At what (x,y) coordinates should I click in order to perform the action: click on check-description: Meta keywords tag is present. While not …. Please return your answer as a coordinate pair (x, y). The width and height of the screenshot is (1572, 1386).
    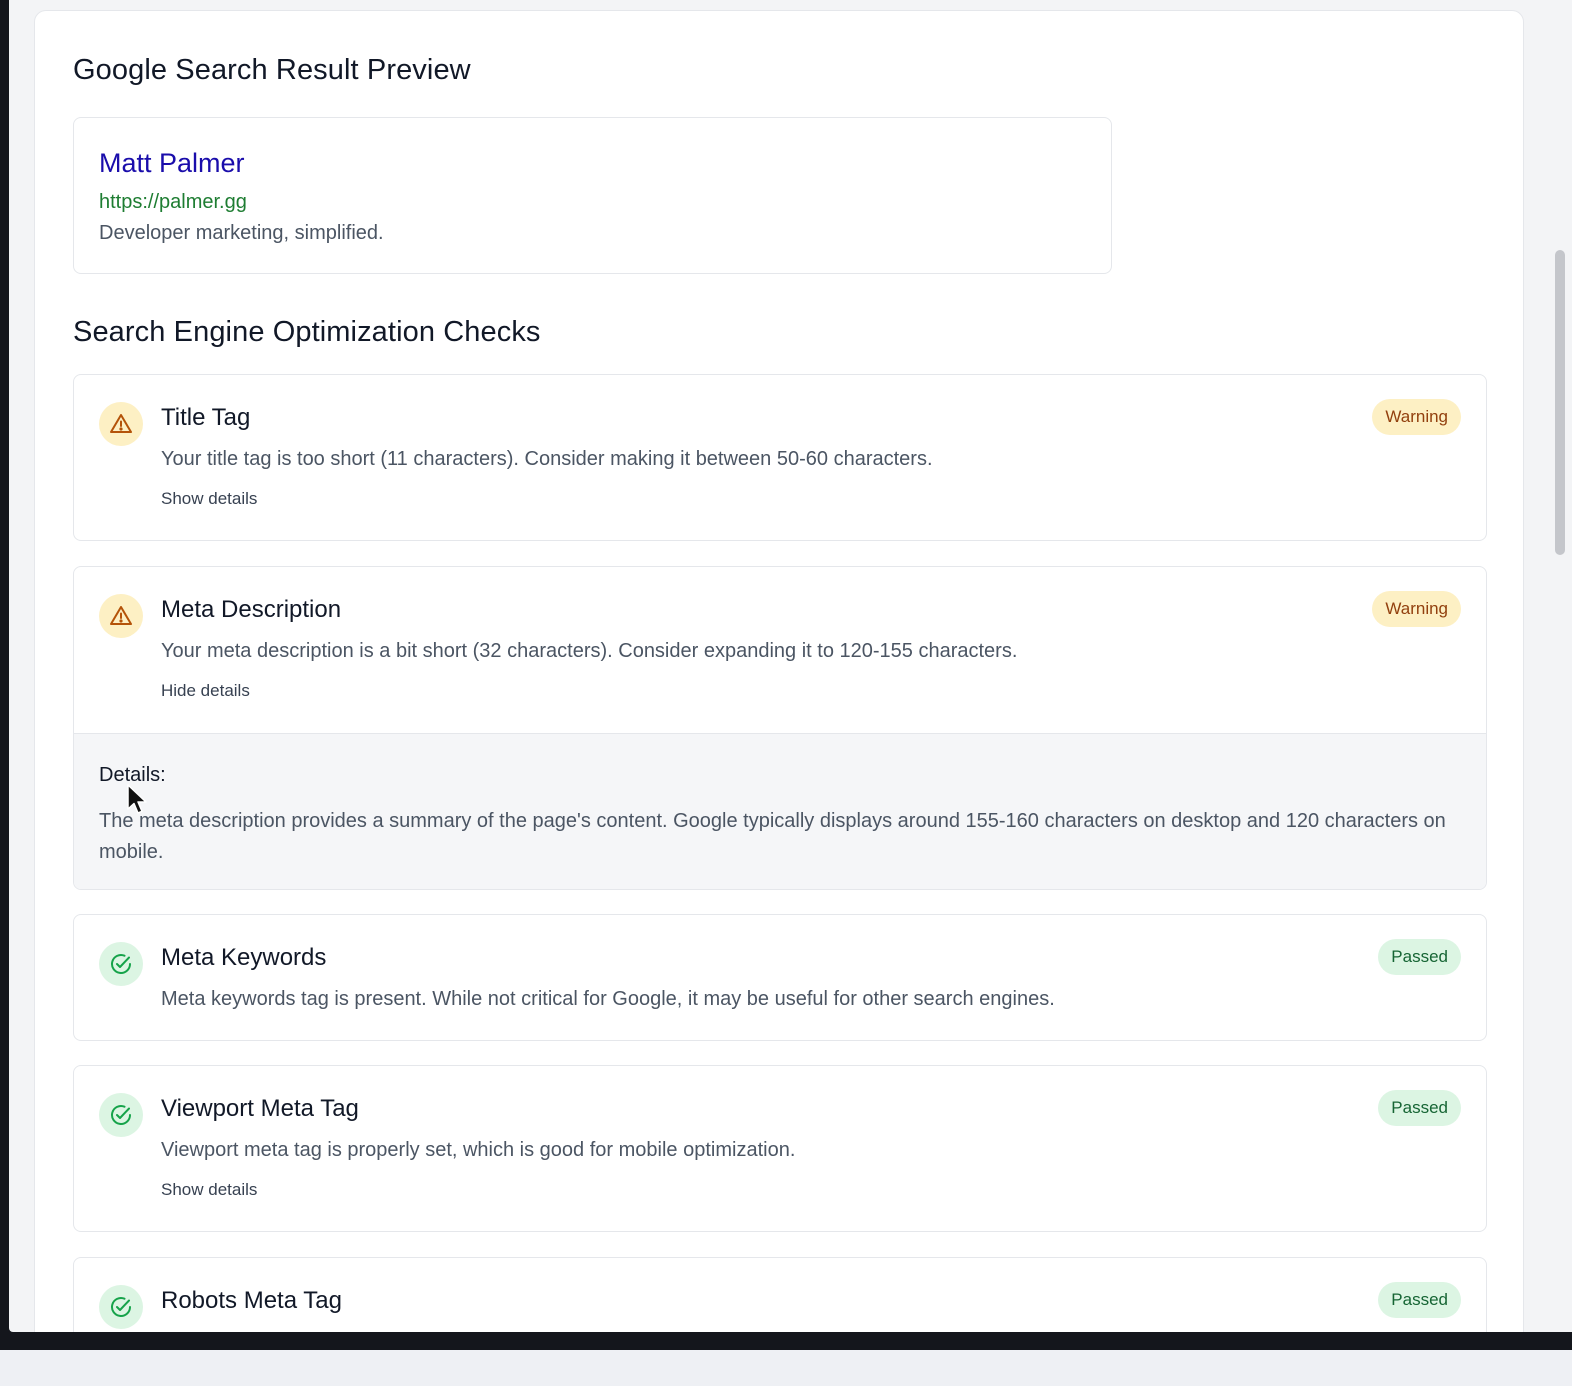
    Looking at the image, I should click on (608, 999).